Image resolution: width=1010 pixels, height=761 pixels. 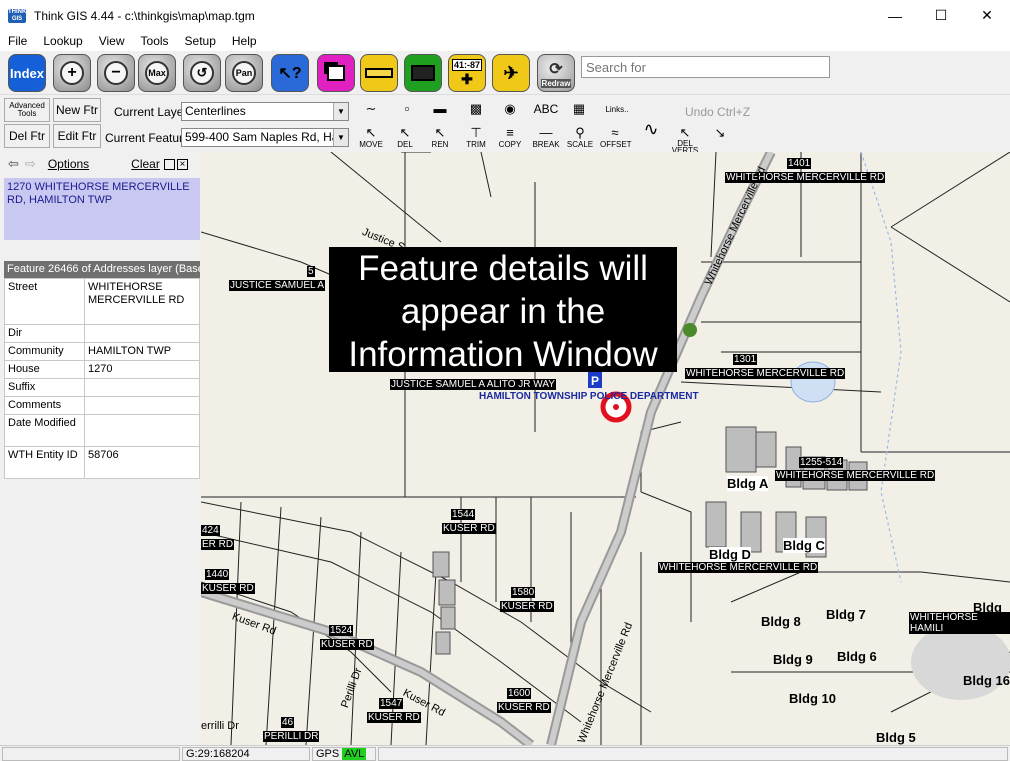 I want to click on options-link: Options, so click(x=68, y=164).